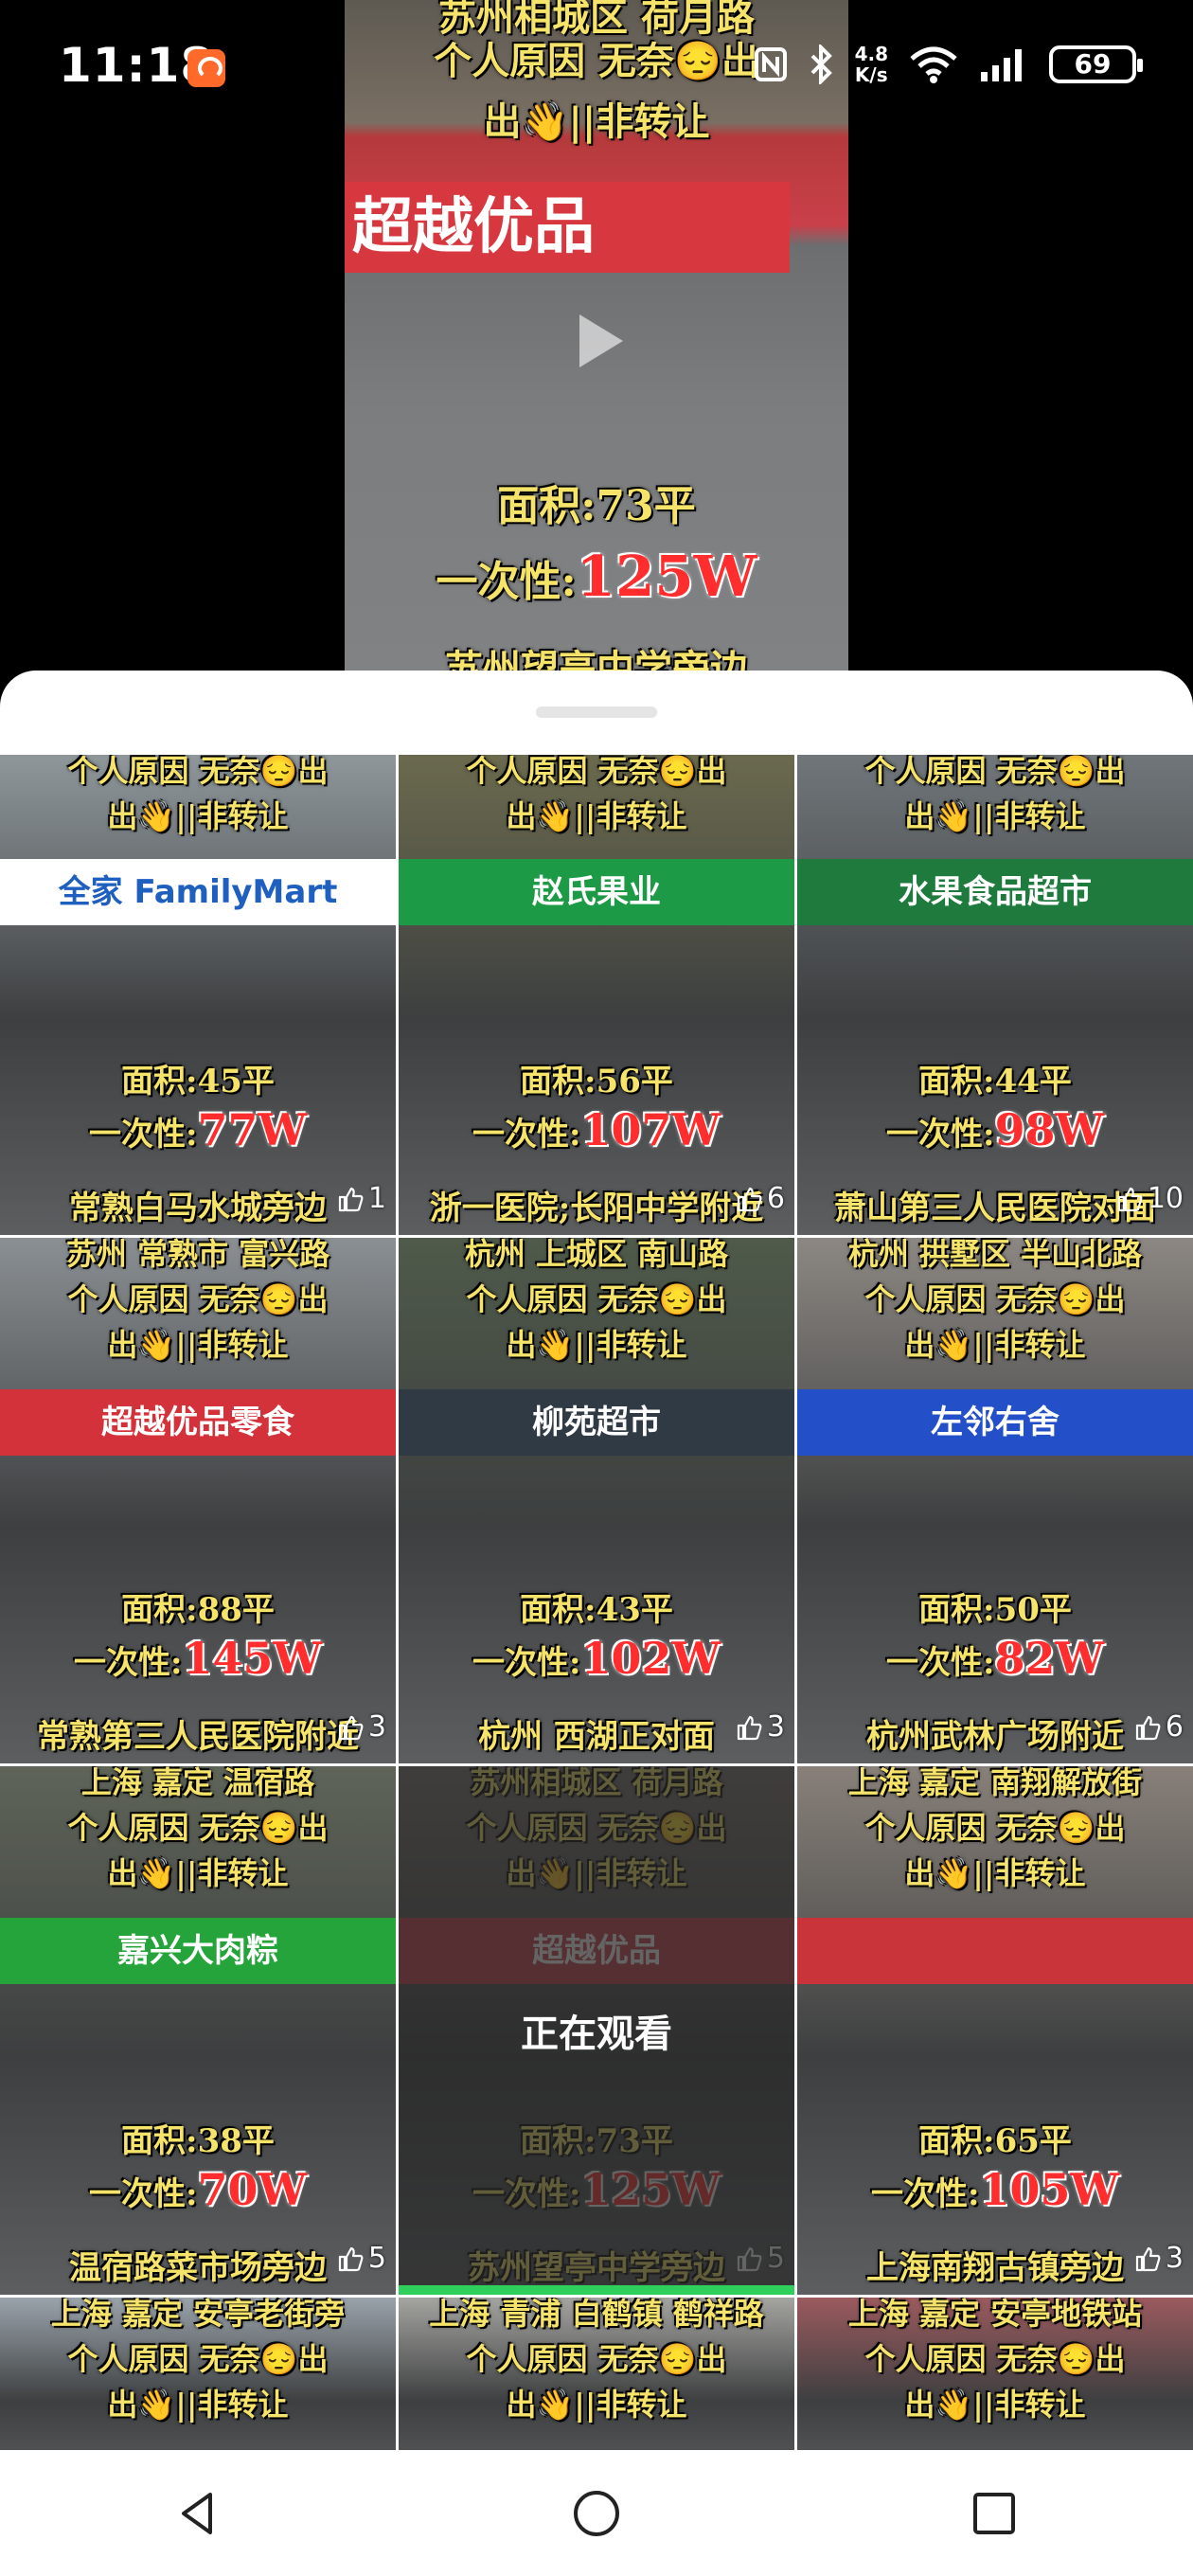 This screenshot has width=1193, height=2576. I want to click on tile-store-sign, so click(995, 1951).